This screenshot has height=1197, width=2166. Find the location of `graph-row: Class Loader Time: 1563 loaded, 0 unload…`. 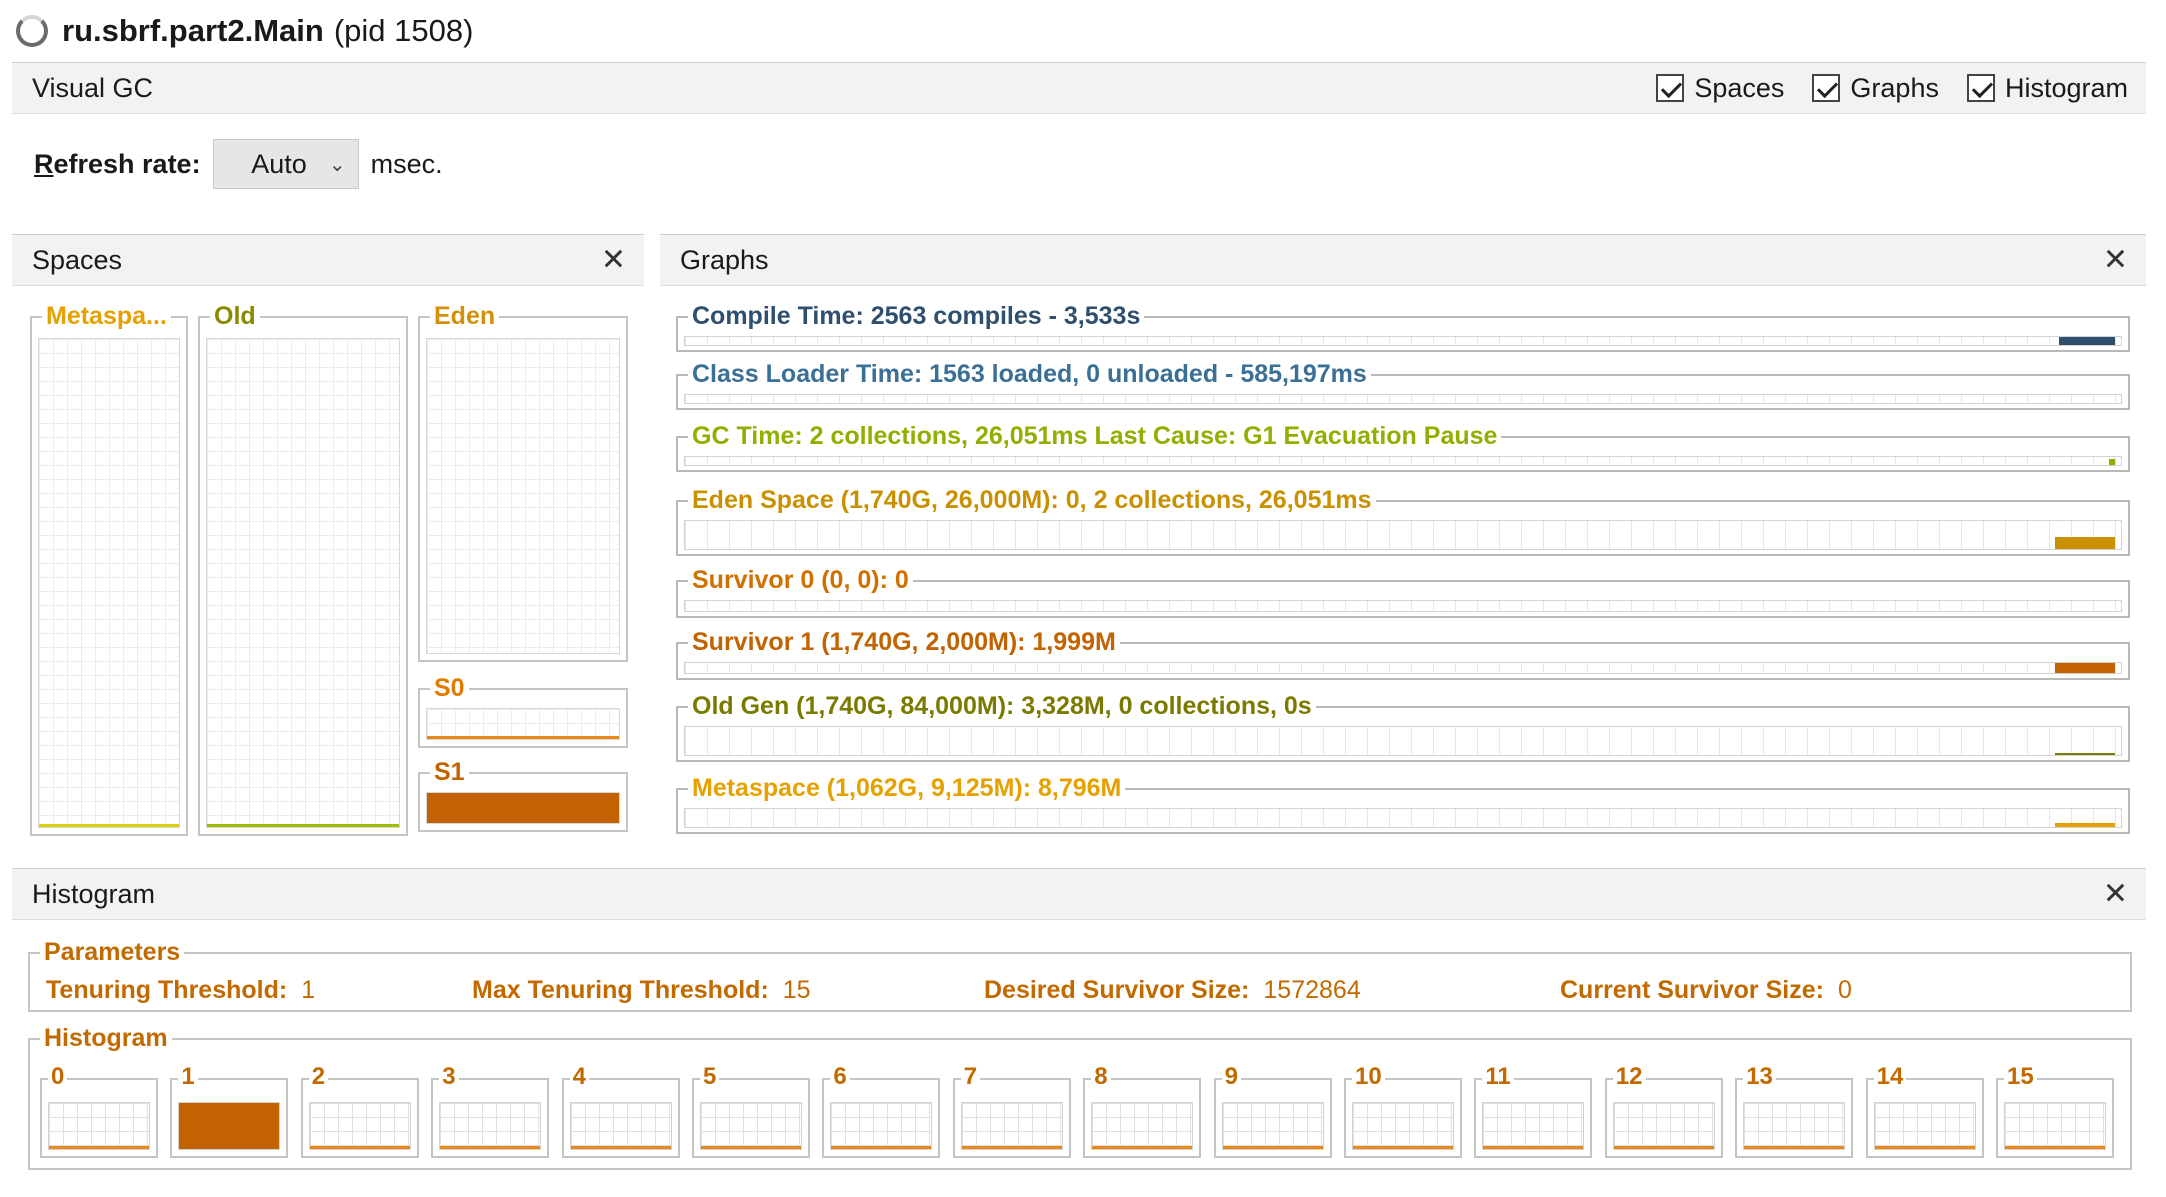

graph-row: Class Loader Time: 1563 loaded, 0 unload… is located at coordinates (1403, 385).